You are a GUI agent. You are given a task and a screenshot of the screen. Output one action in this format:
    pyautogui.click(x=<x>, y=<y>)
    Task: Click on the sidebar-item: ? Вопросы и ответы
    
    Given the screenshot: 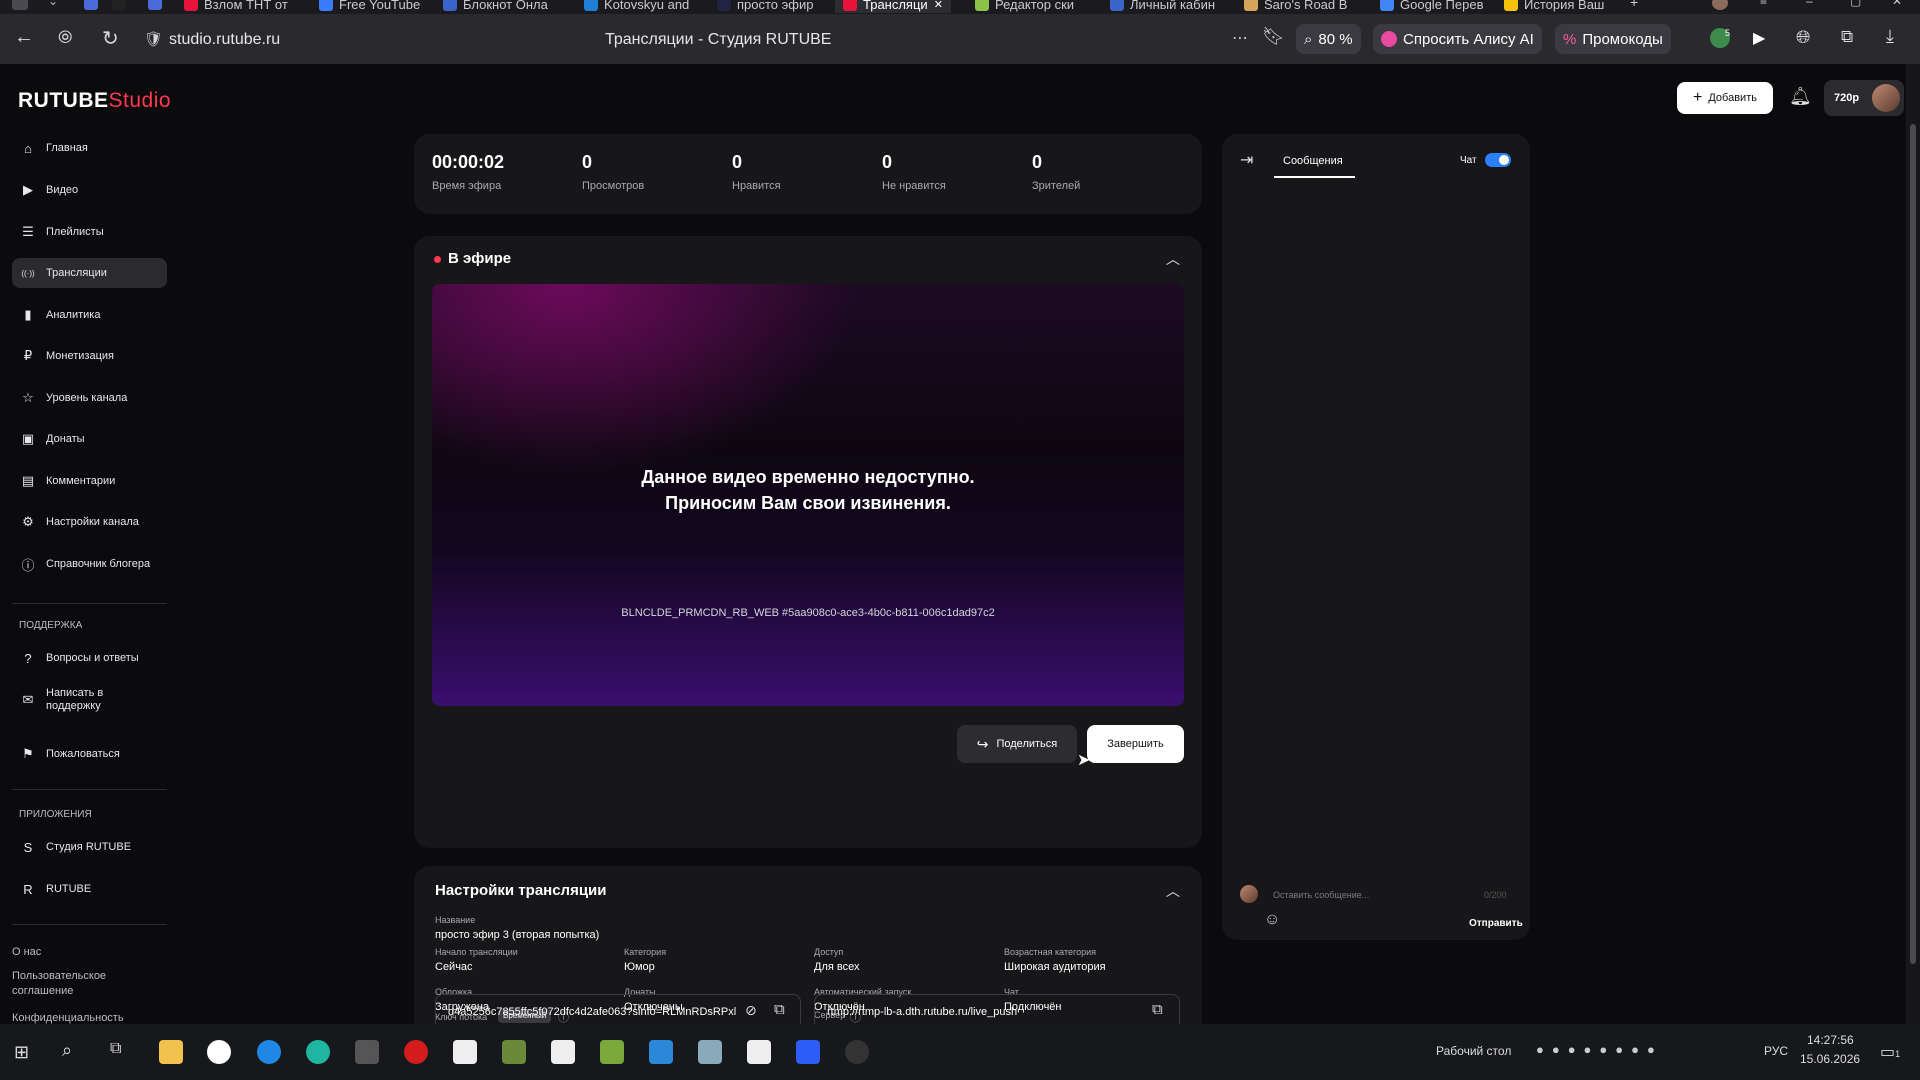 What is the action you would take?
    pyautogui.click(x=89, y=658)
    